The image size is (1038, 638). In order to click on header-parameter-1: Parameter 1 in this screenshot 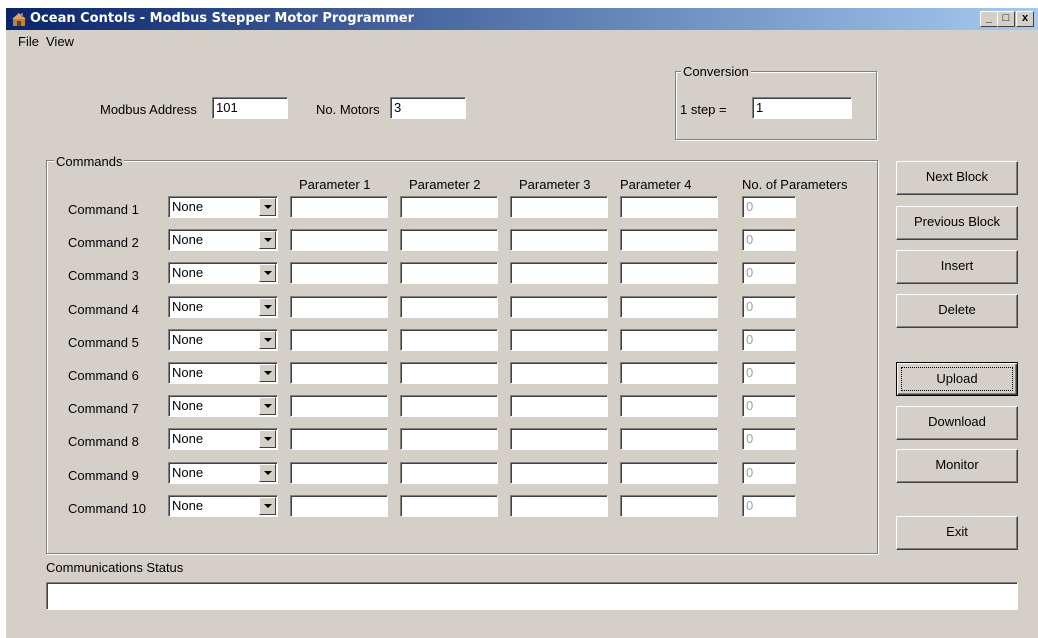, I will do `click(335, 184)`.